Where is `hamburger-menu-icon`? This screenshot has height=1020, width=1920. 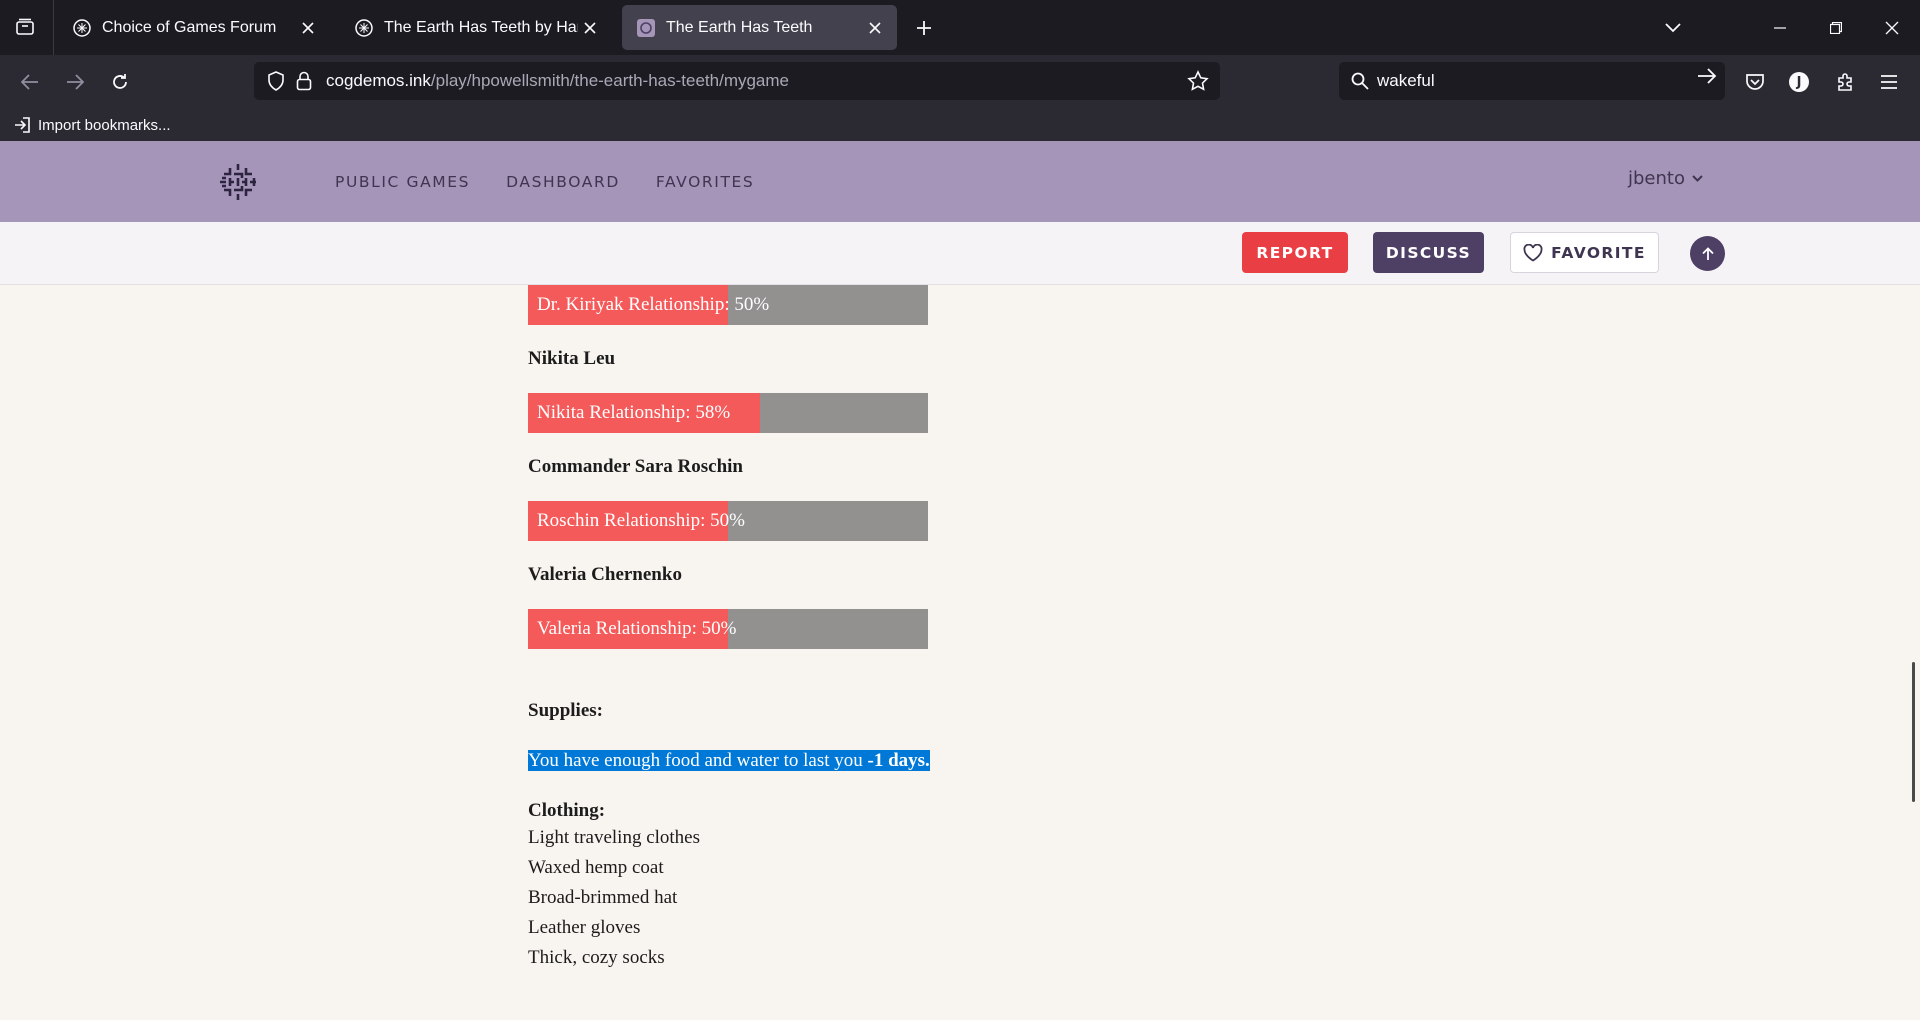
hamburger-menu-icon is located at coordinates (1889, 82).